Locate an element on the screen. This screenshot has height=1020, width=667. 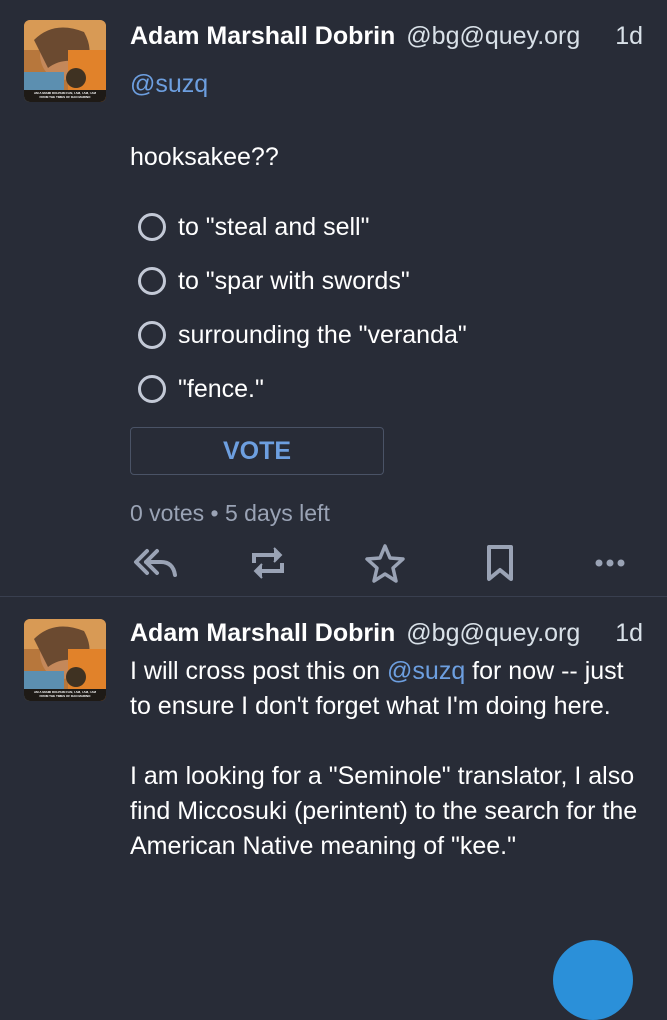
bookmark-icon is located at coordinates (500, 563).